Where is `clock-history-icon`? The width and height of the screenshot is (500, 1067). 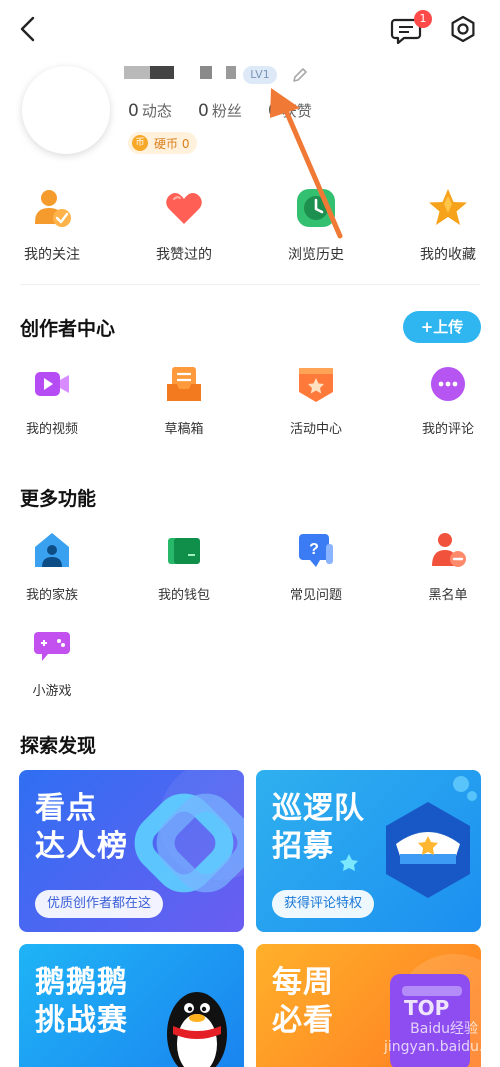 clock-history-icon is located at coordinates (316, 208).